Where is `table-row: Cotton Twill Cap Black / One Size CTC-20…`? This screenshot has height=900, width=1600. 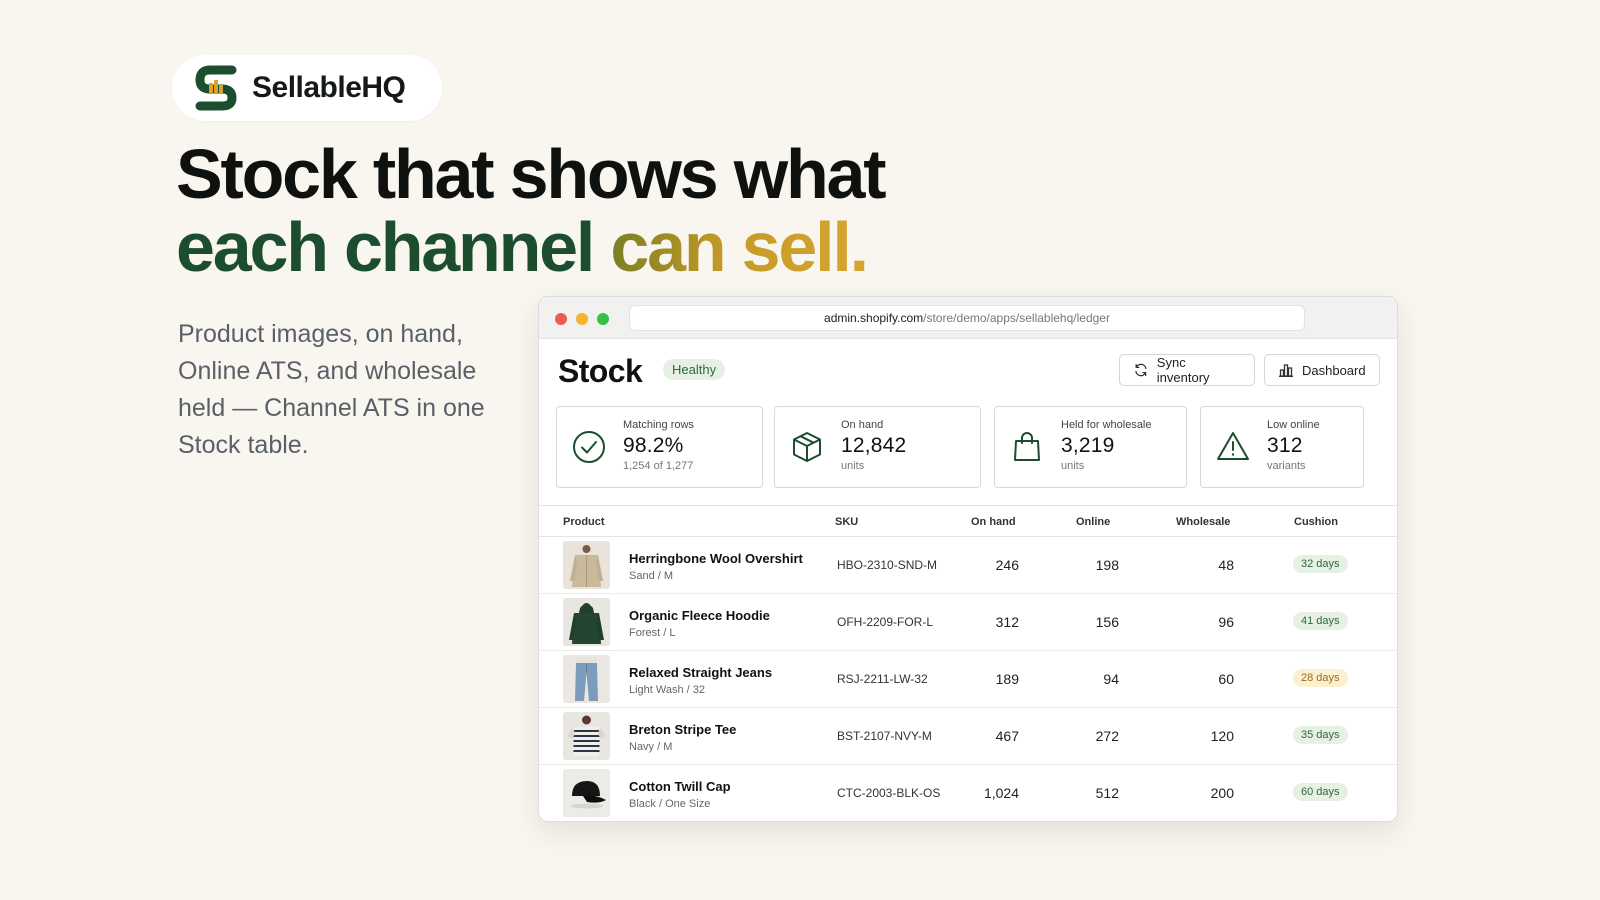
table-row: Cotton Twill Cap Black / One Size CTC-20… is located at coordinates (968, 793).